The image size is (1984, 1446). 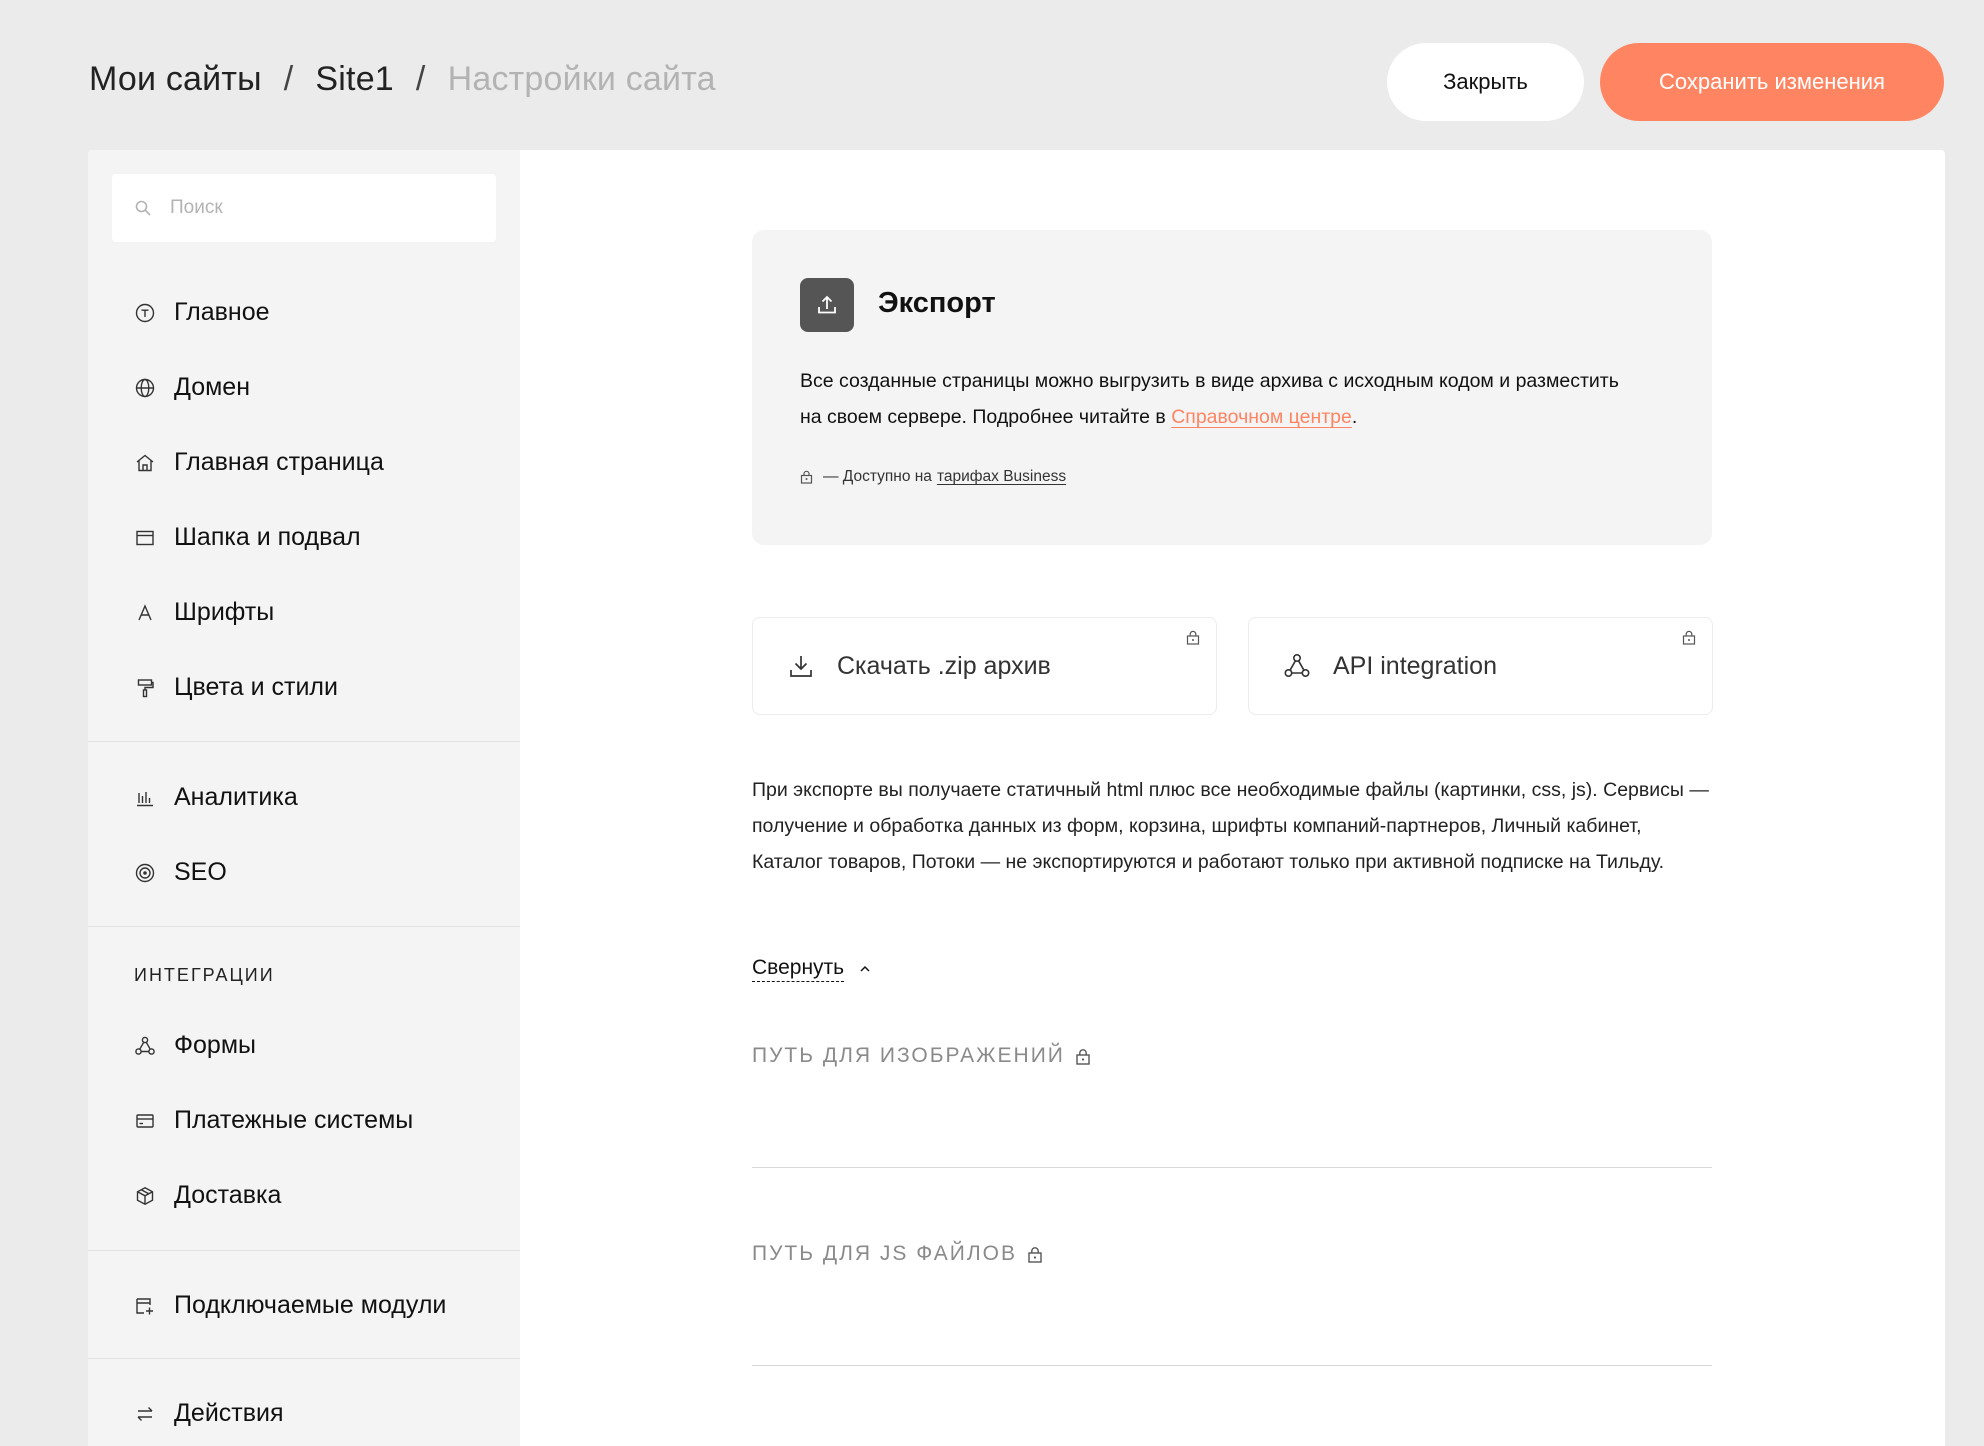 What do you see at coordinates (1297, 665) in the screenshot?
I see `nodes-icon` at bounding box center [1297, 665].